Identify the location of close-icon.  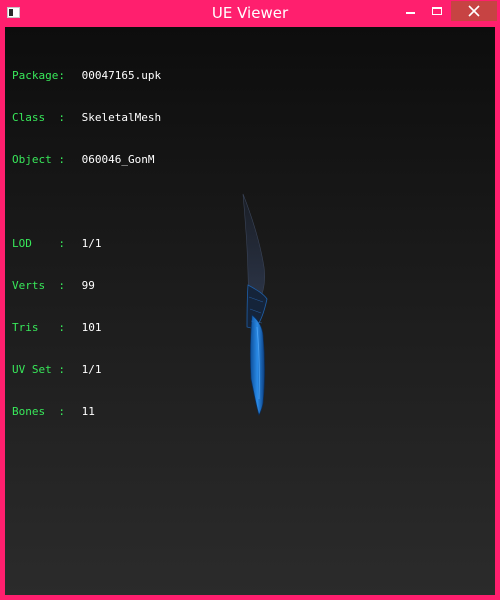
(474, 11).